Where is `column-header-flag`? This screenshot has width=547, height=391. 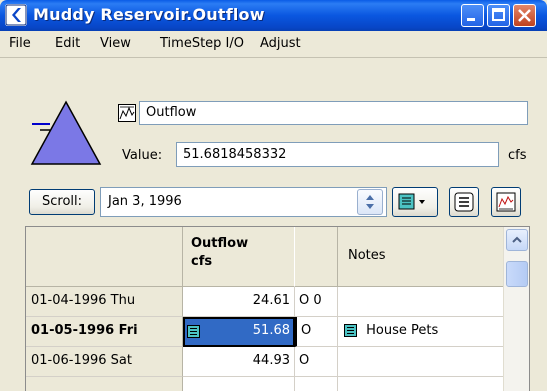
column-header-flag is located at coordinates (316, 257).